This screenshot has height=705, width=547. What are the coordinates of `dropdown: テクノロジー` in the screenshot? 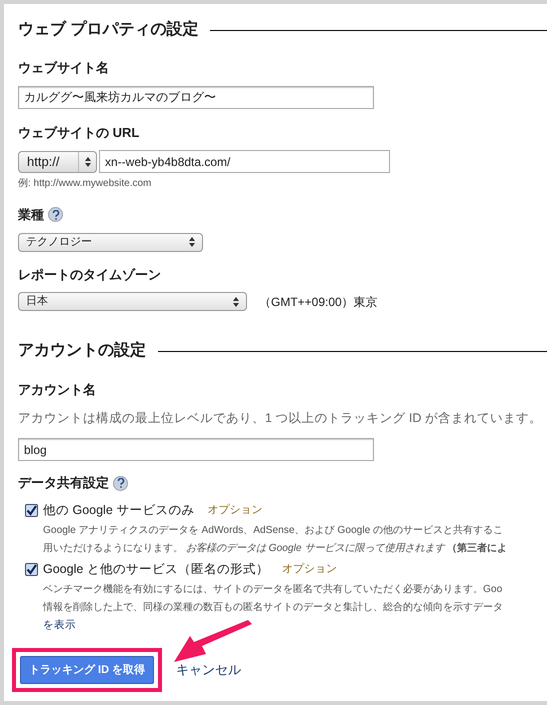 It's located at (110, 242).